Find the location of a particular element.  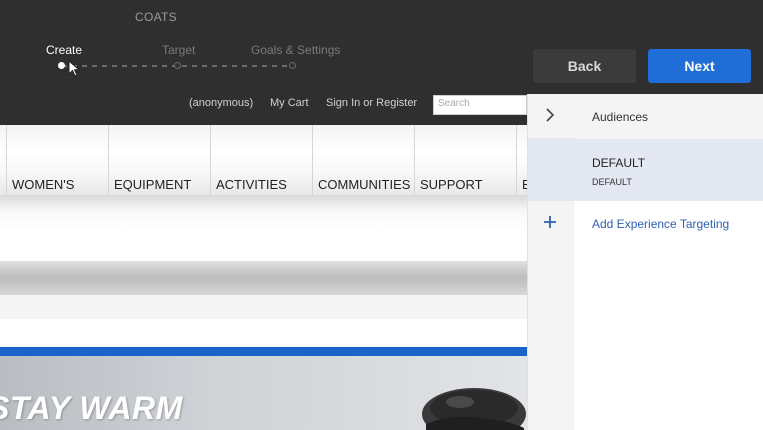

step-goals-settings: Goals & Settings is located at coordinates (295, 50).